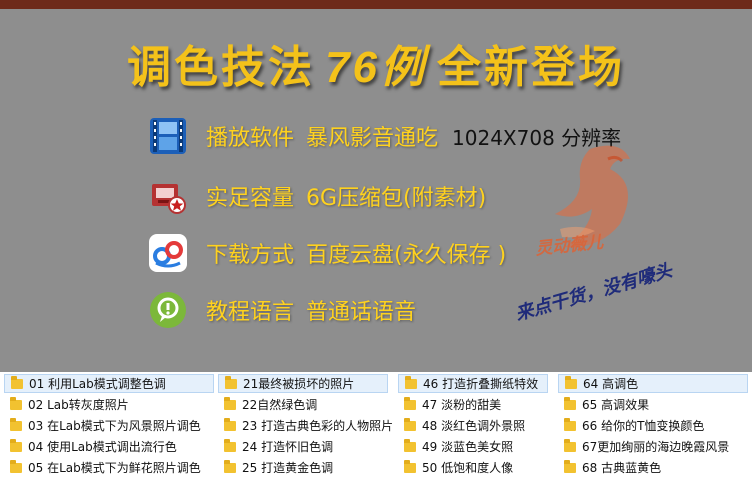 The image size is (752, 486). What do you see at coordinates (653, 405) in the screenshot?
I see `folder-item: 65 高调效果` at bounding box center [653, 405].